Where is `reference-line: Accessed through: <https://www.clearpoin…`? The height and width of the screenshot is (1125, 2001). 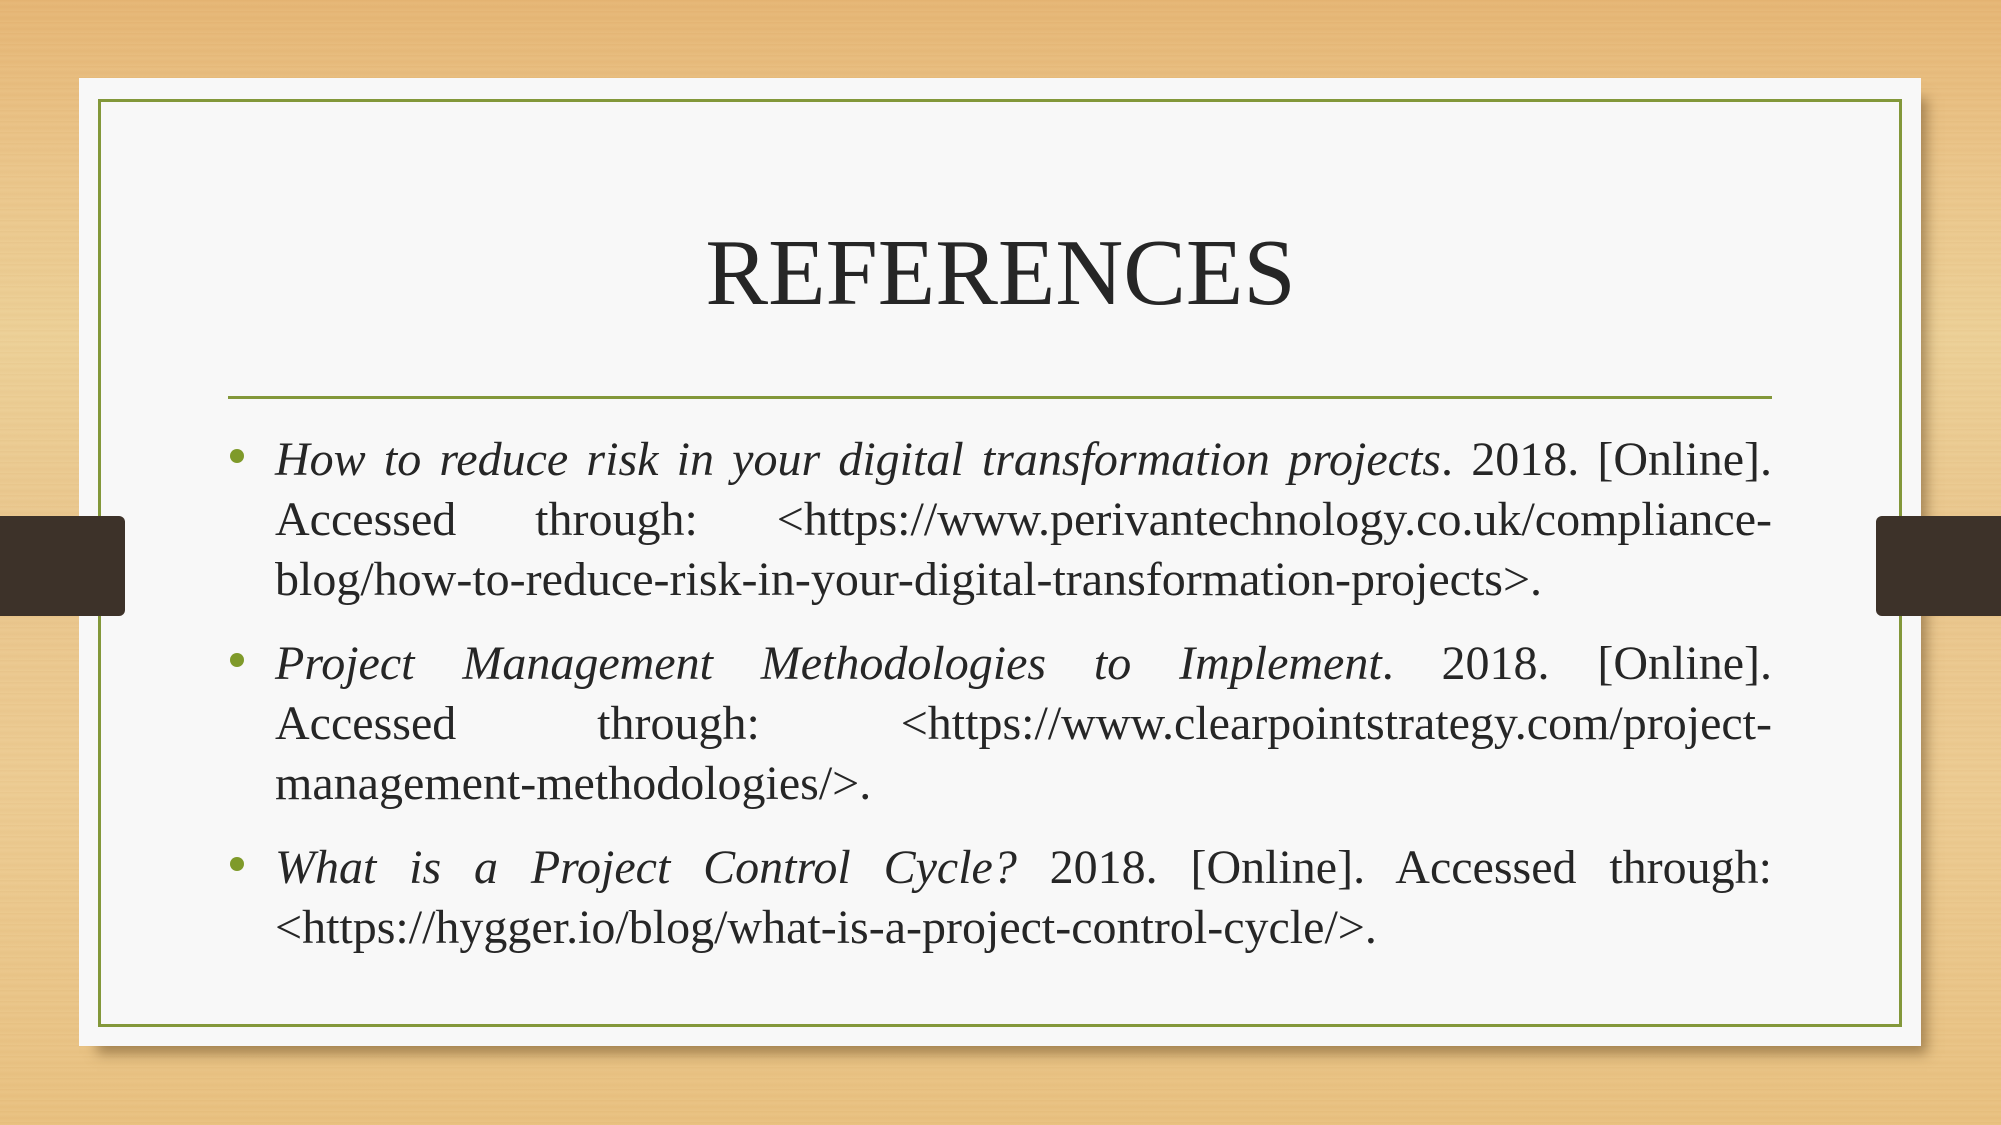
reference-line: Accessed through: <https://www.clearpoin… is located at coordinates (1023, 724).